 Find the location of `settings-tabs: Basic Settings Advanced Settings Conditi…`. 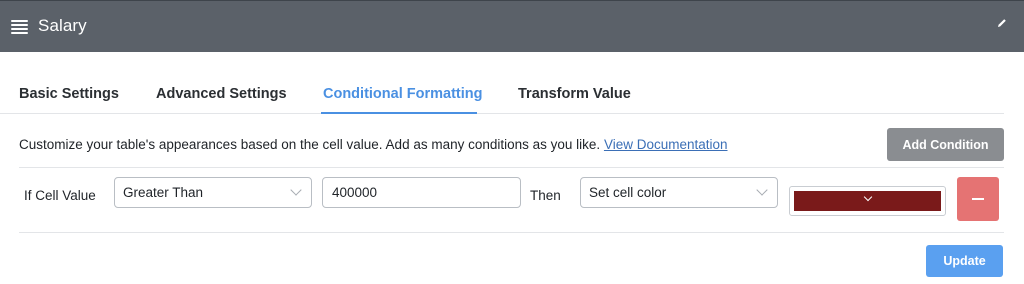

settings-tabs: Basic Settings Advanced Settings Conditi… is located at coordinates (502, 97).